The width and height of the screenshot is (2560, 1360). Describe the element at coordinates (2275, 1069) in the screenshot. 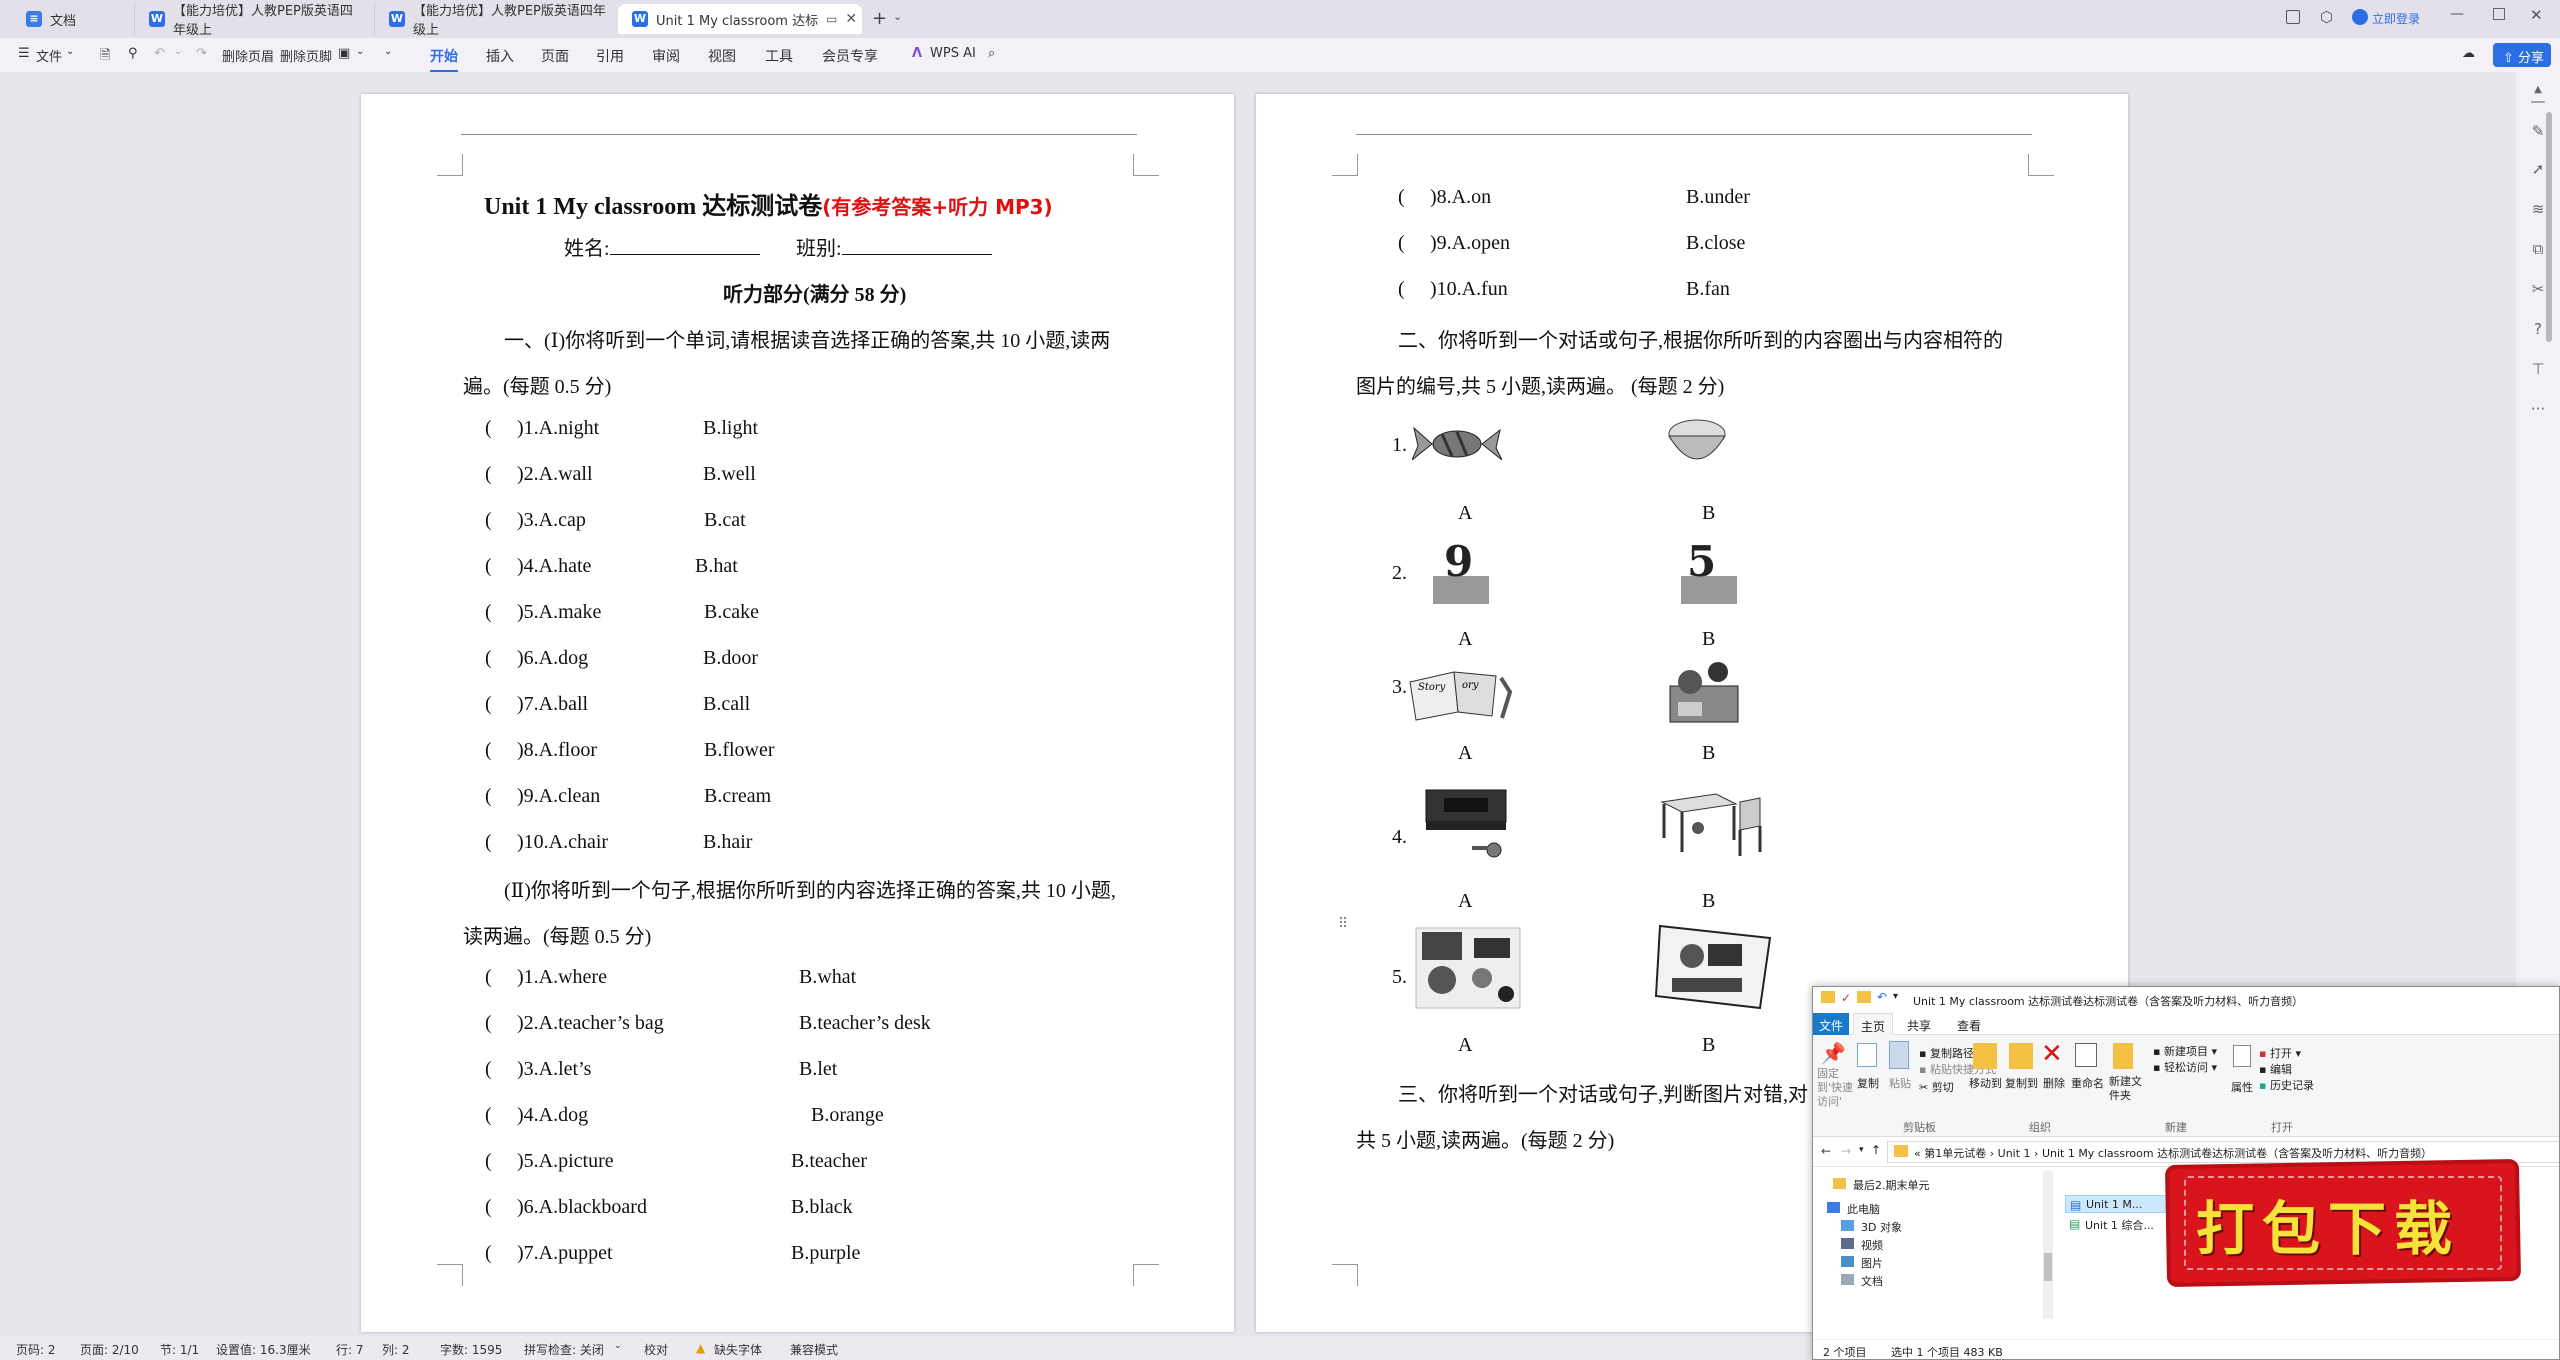

I see `edit-button: ▪ 编辑` at that location.